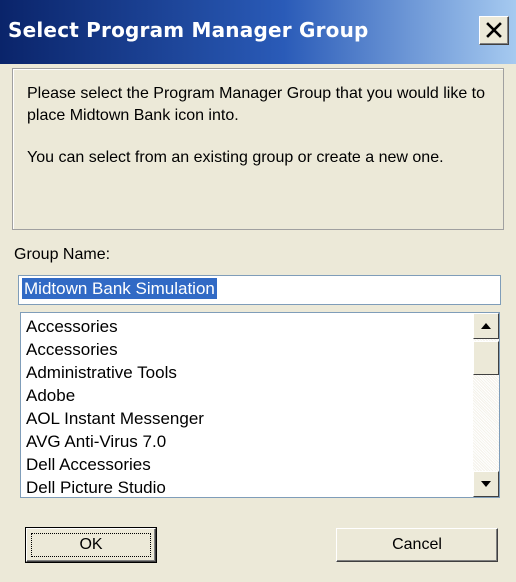 This screenshot has width=516, height=582. What do you see at coordinates (486, 358) in the screenshot?
I see `scroll-thumb` at bounding box center [486, 358].